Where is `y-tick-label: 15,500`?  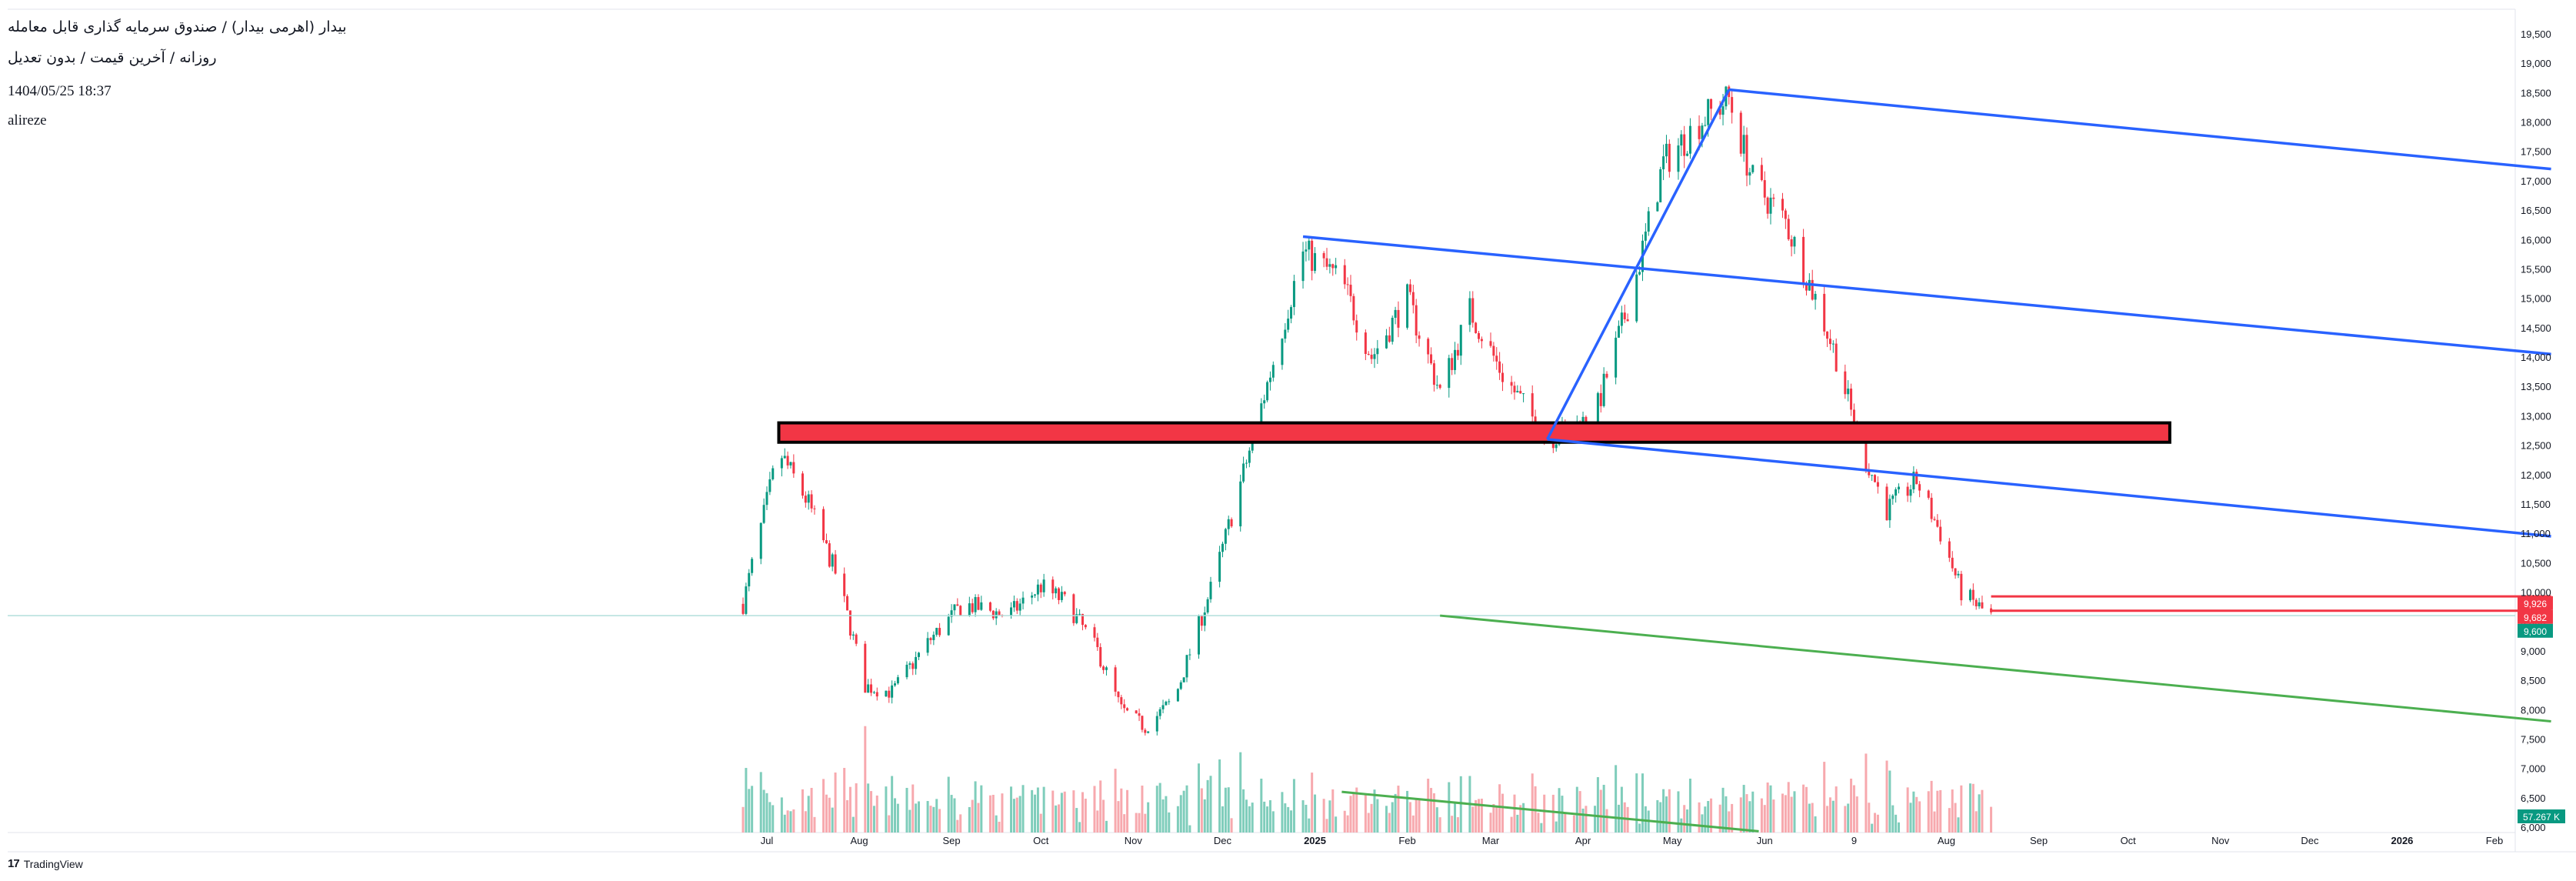 y-tick-label: 15,500 is located at coordinates (2536, 269).